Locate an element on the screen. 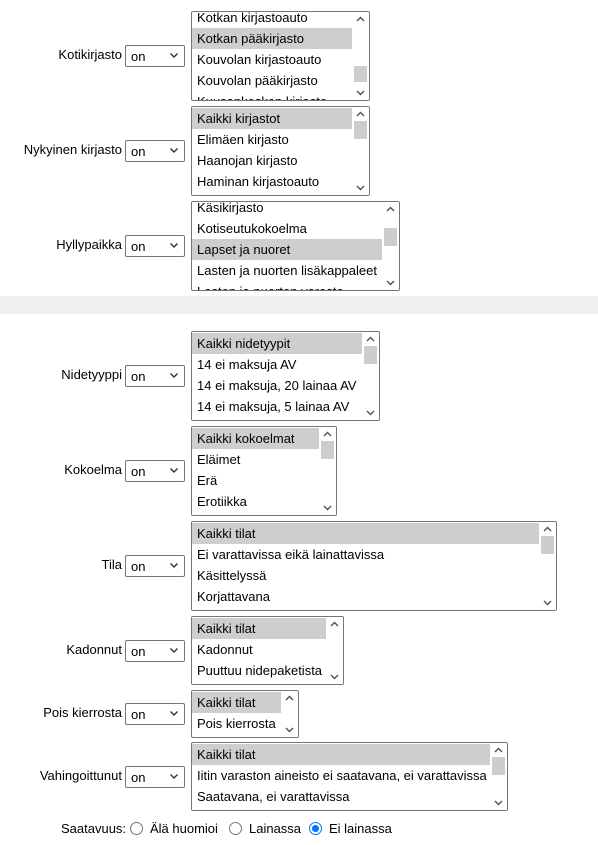 The image size is (598, 845). list-option: Kotkan pääkirjasto is located at coordinates (272, 38).